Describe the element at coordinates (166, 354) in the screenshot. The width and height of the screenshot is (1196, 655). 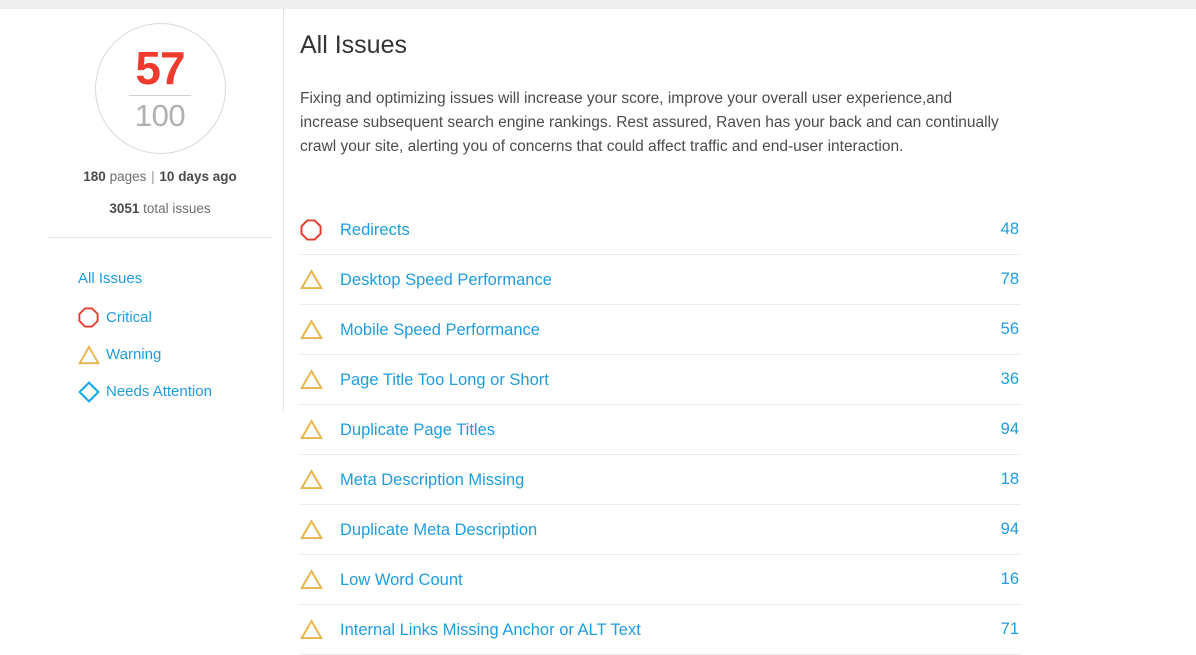
I see `sidebar-item-warning: Warning` at that location.